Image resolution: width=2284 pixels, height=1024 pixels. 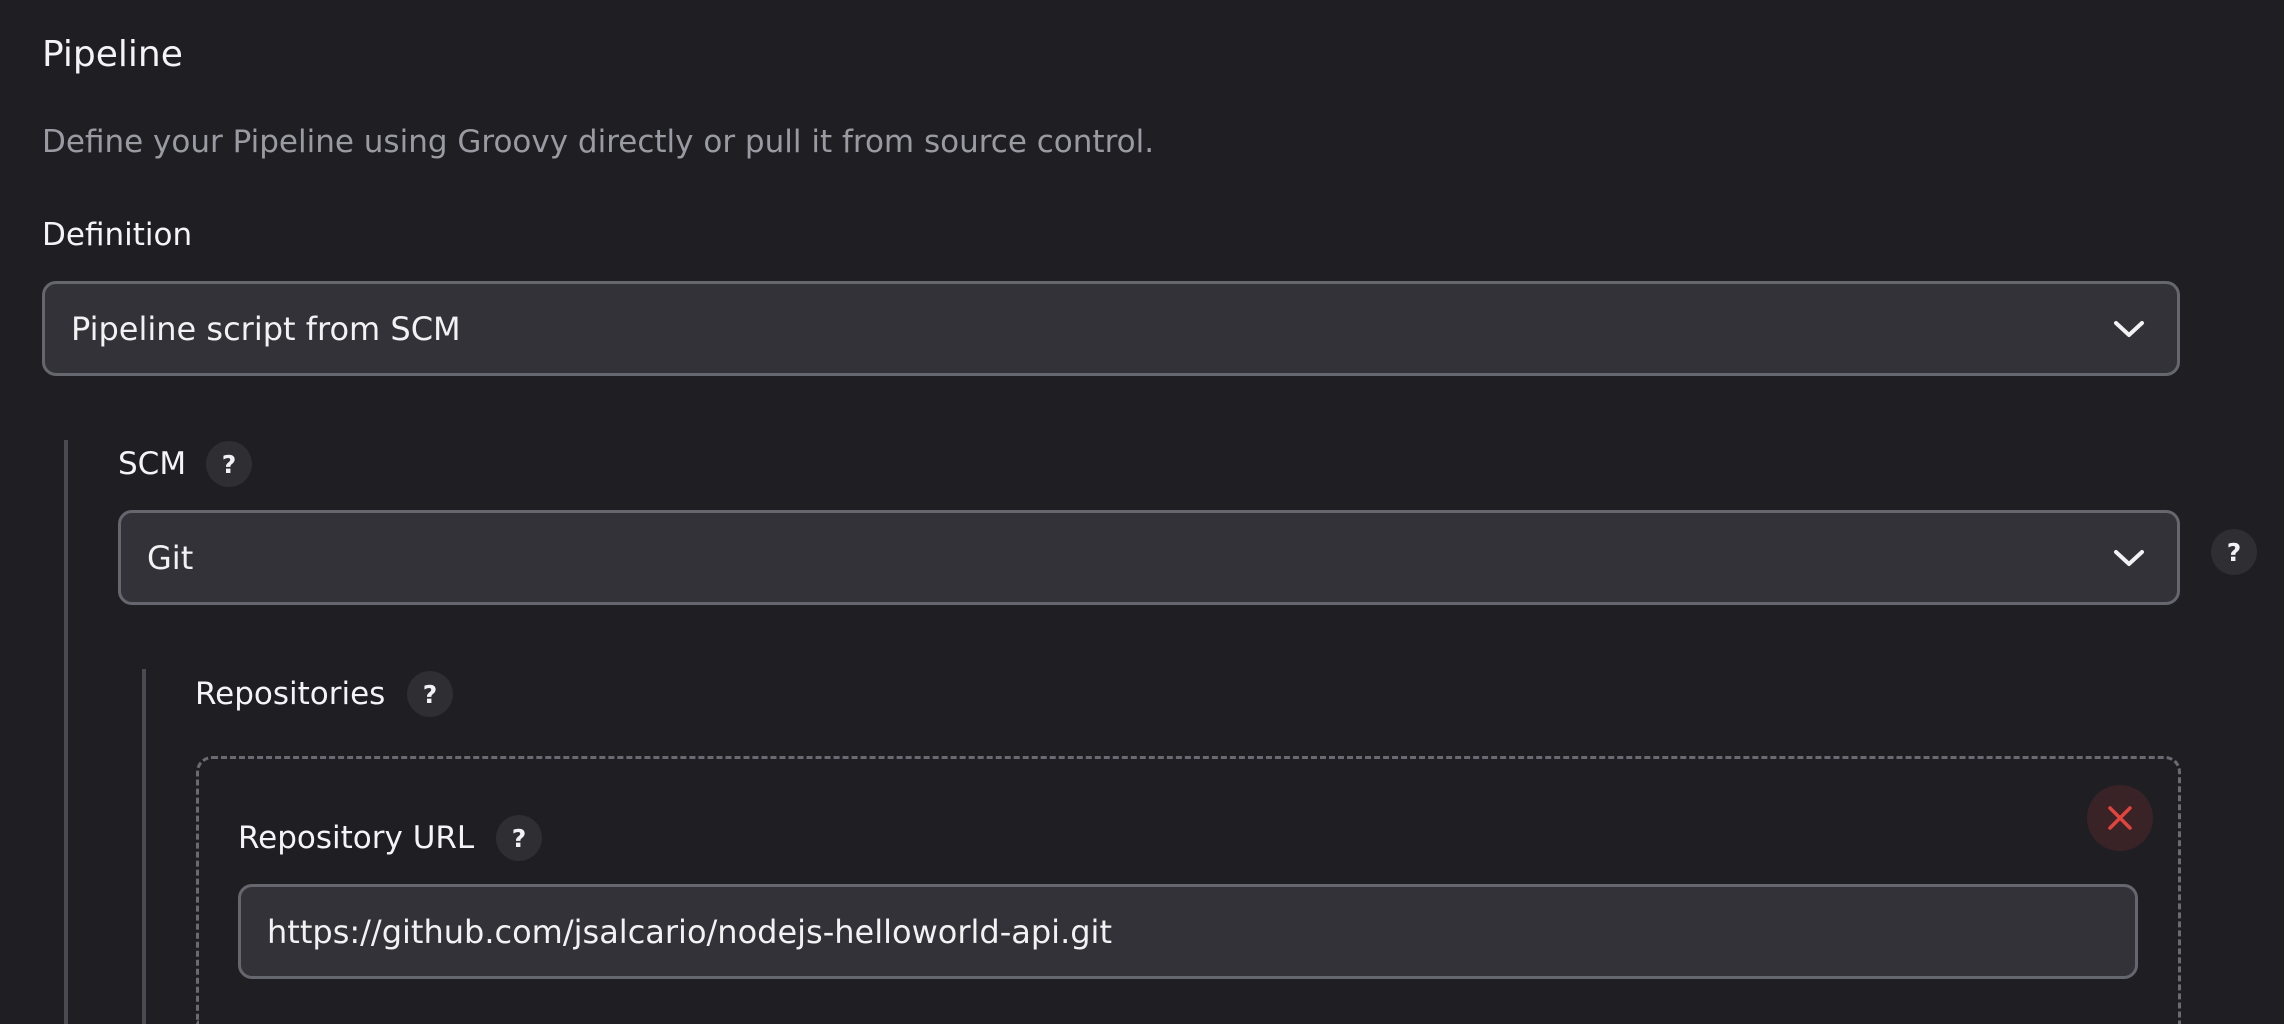 What do you see at coordinates (144, 846) in the screenshot?
I see `repositories-section-rail` at bounding box center [144, 846].